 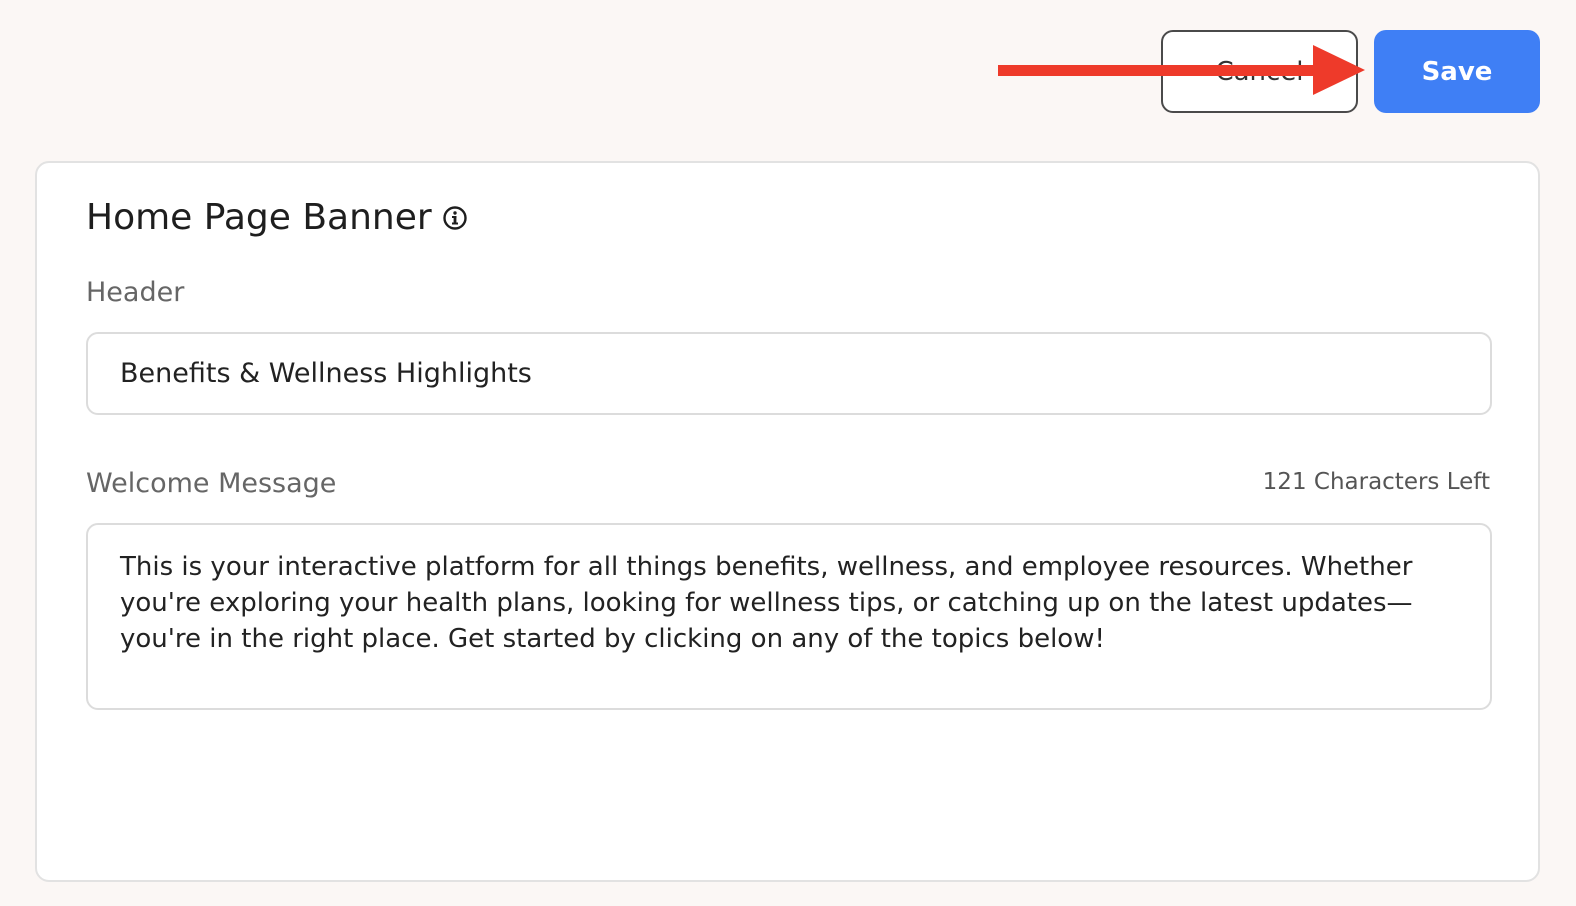 I want to click on cancel-button: Cancel, so click(x=1259, y=71).